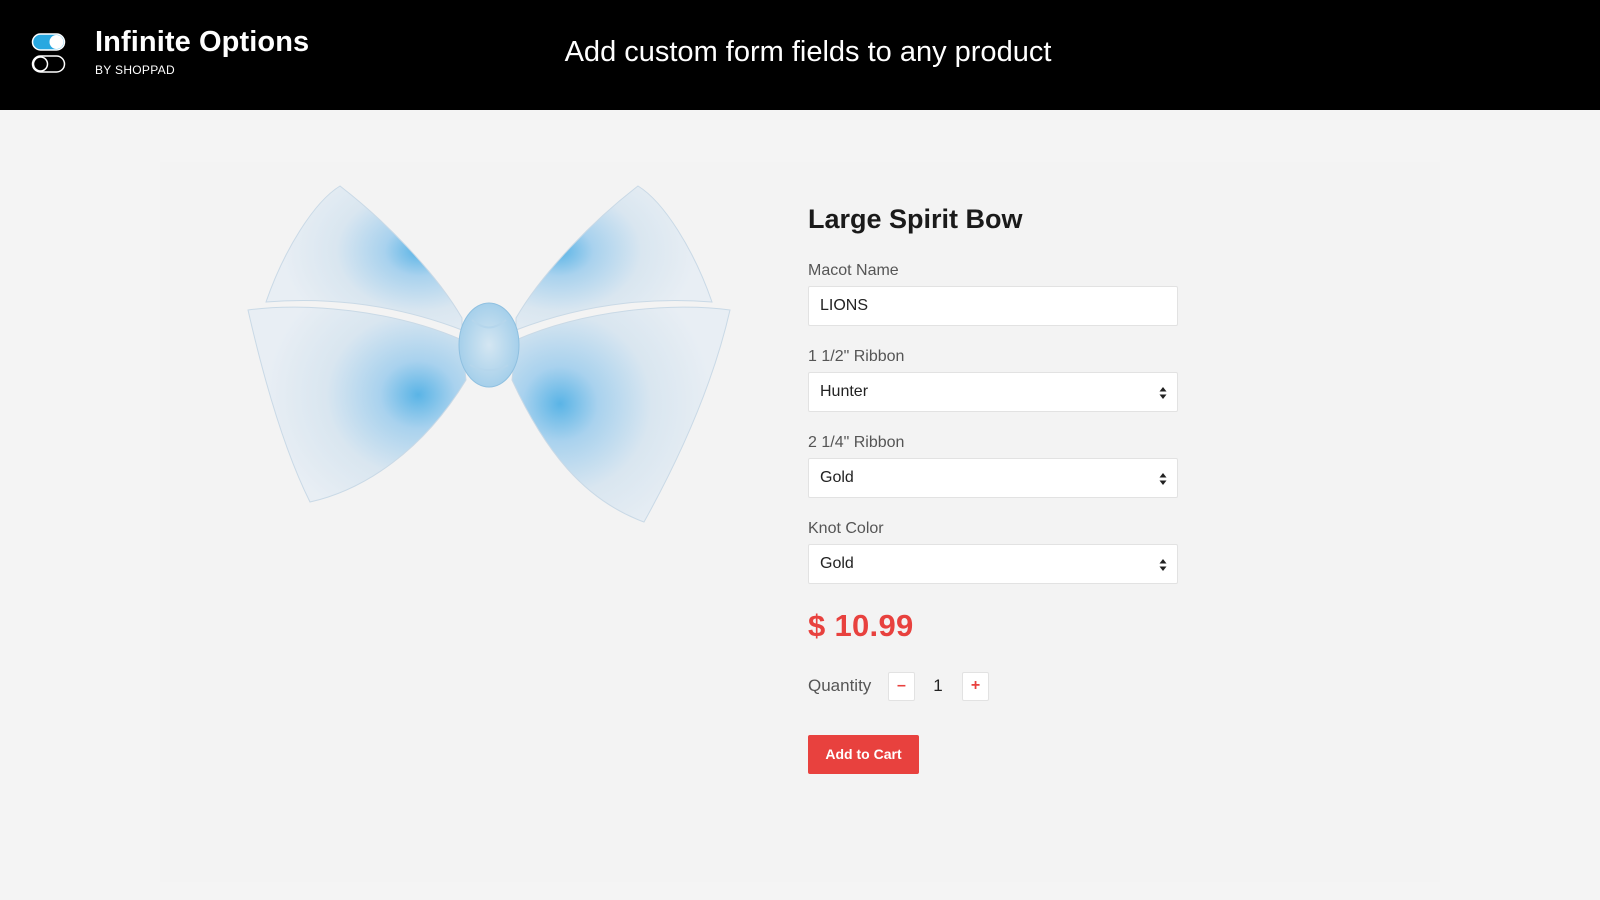 The width and height of the screenshot is (1600, 900). I want to click on macot-name-value: LIONS, so click(844, 305).